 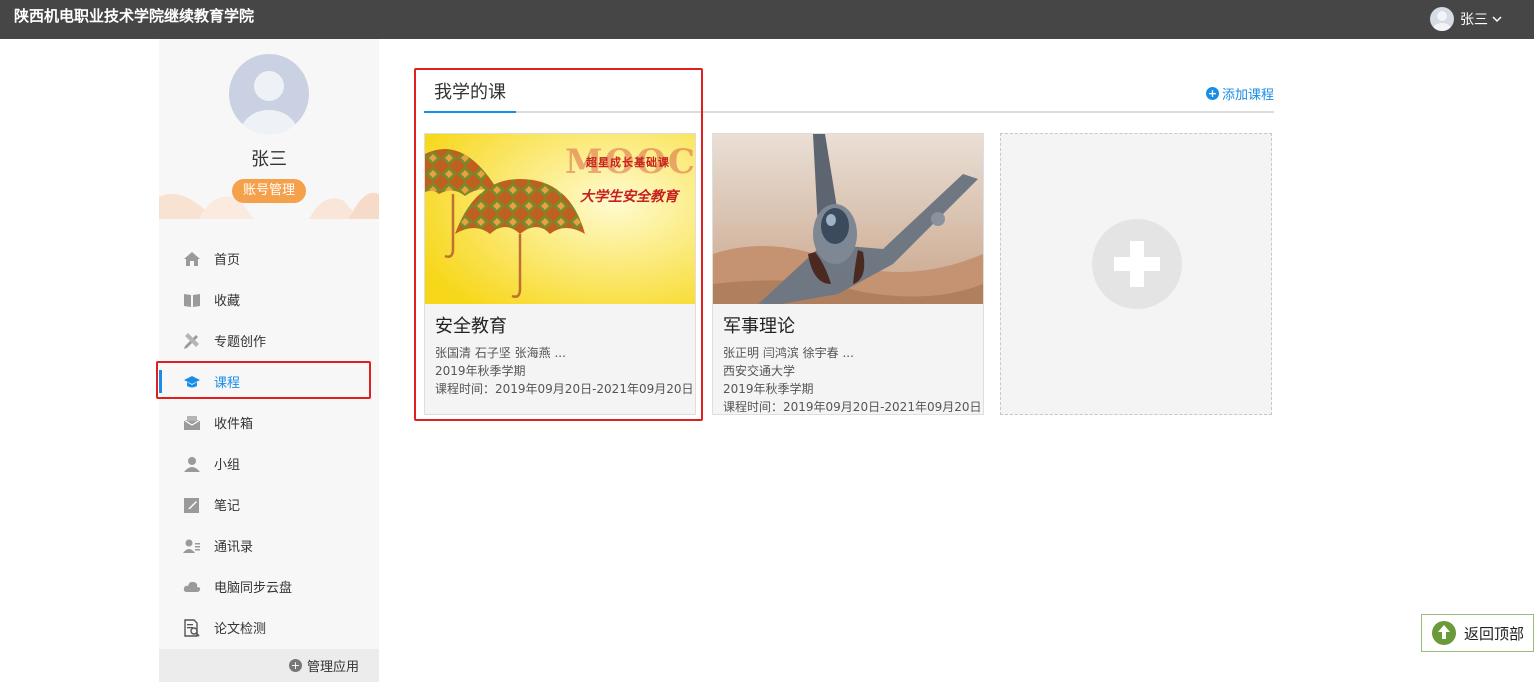 What do you see at coordinates (192, 341) in the screenshot?
I see `pencil-ruler-icon` at bounding box center [192, 341].